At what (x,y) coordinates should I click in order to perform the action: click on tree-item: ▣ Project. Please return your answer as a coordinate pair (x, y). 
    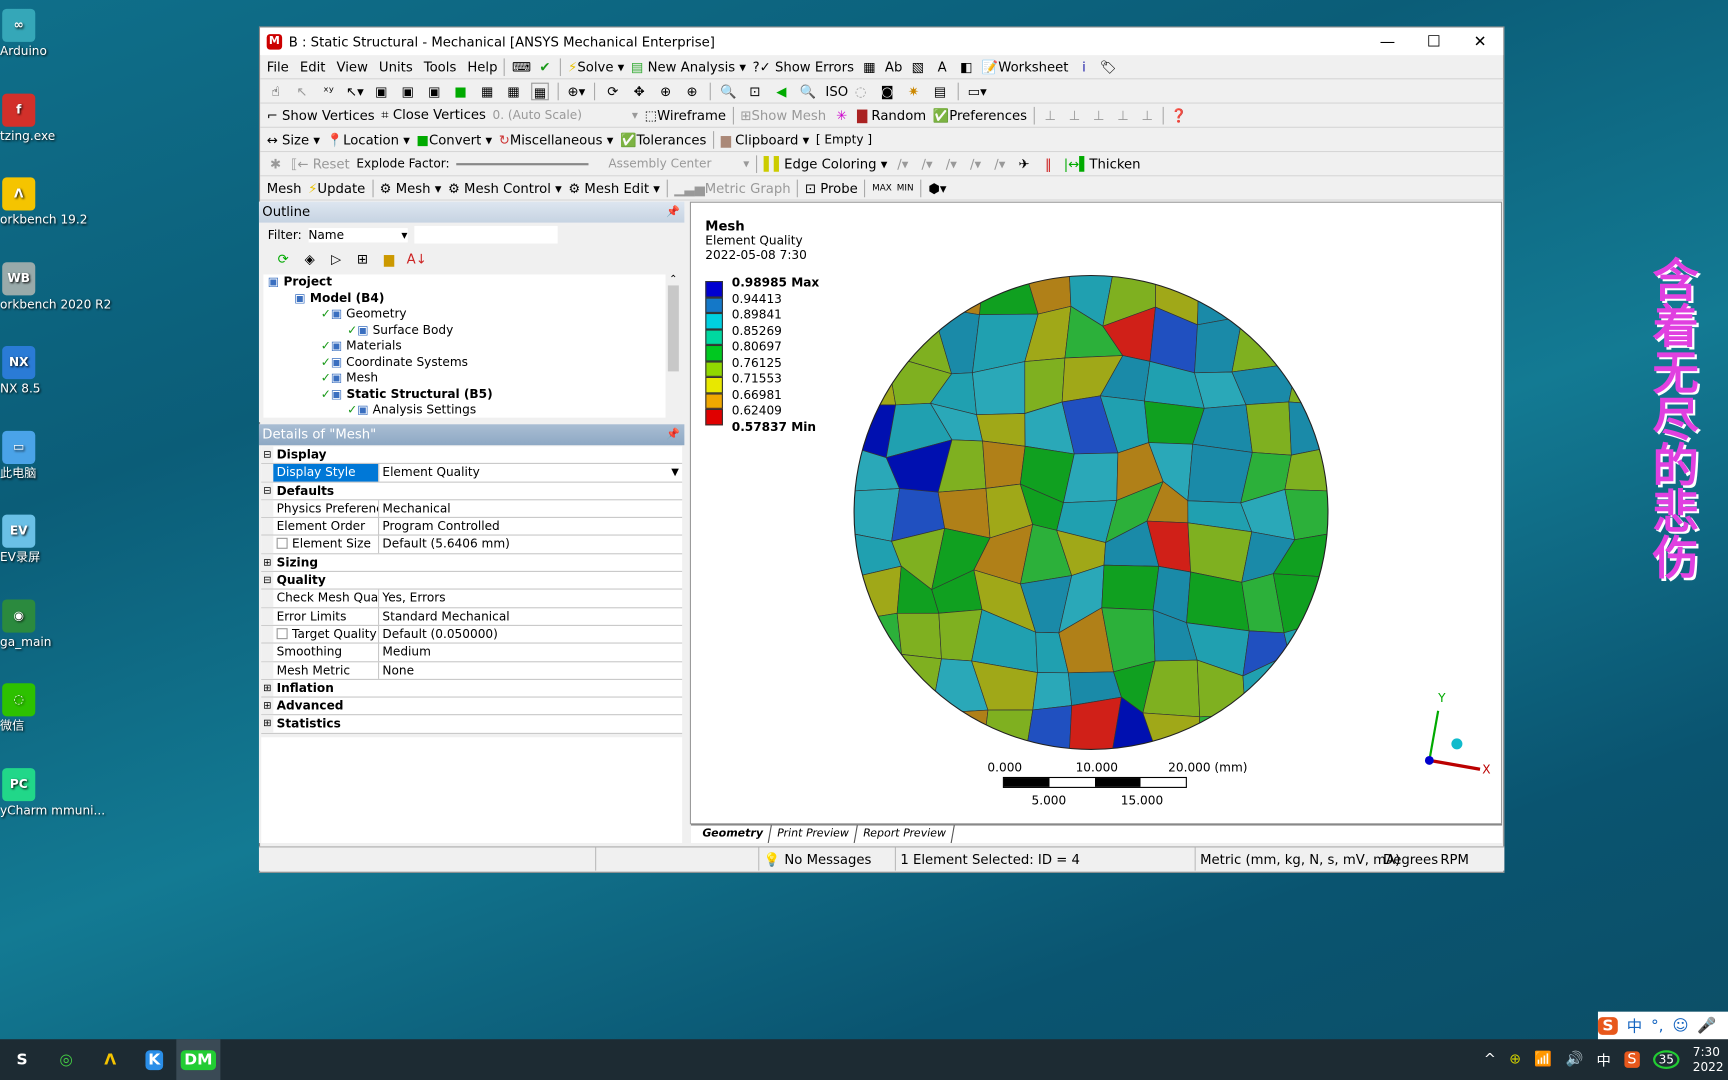
    Looking at the image, I should click on (464, 282).